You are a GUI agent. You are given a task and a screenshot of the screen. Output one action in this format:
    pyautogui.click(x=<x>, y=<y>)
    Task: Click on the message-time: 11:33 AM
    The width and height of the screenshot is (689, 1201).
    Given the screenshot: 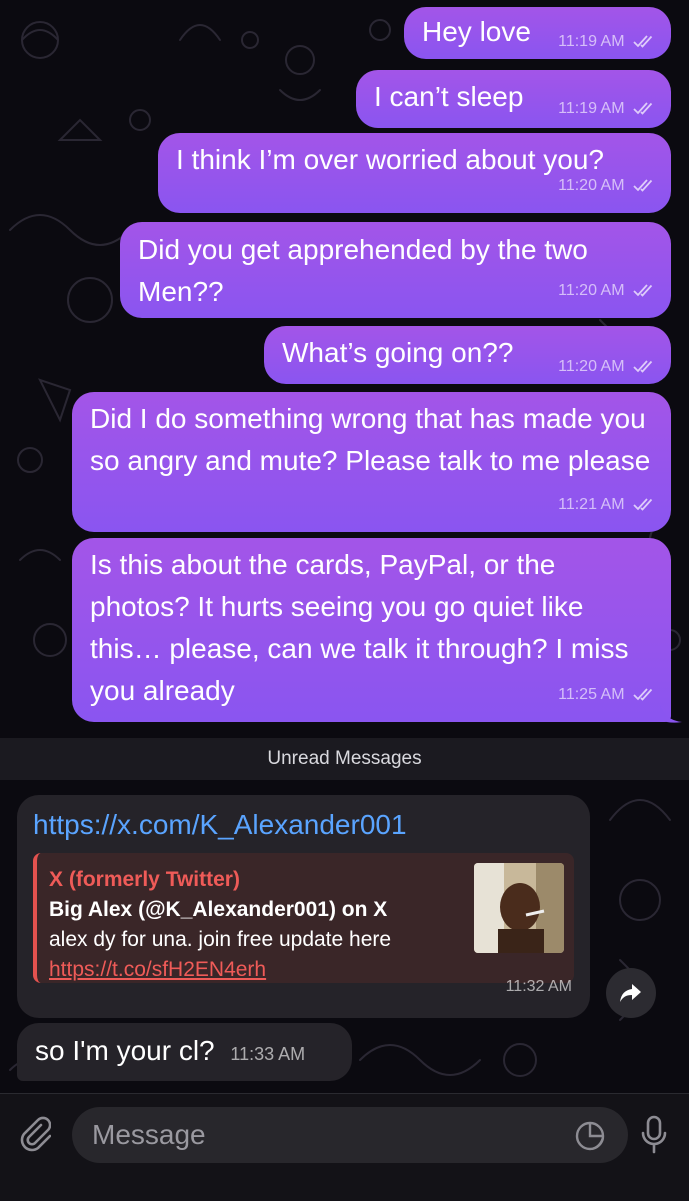 What is the action you would take?
    pyautogui.click(x=268, y=1054)
    